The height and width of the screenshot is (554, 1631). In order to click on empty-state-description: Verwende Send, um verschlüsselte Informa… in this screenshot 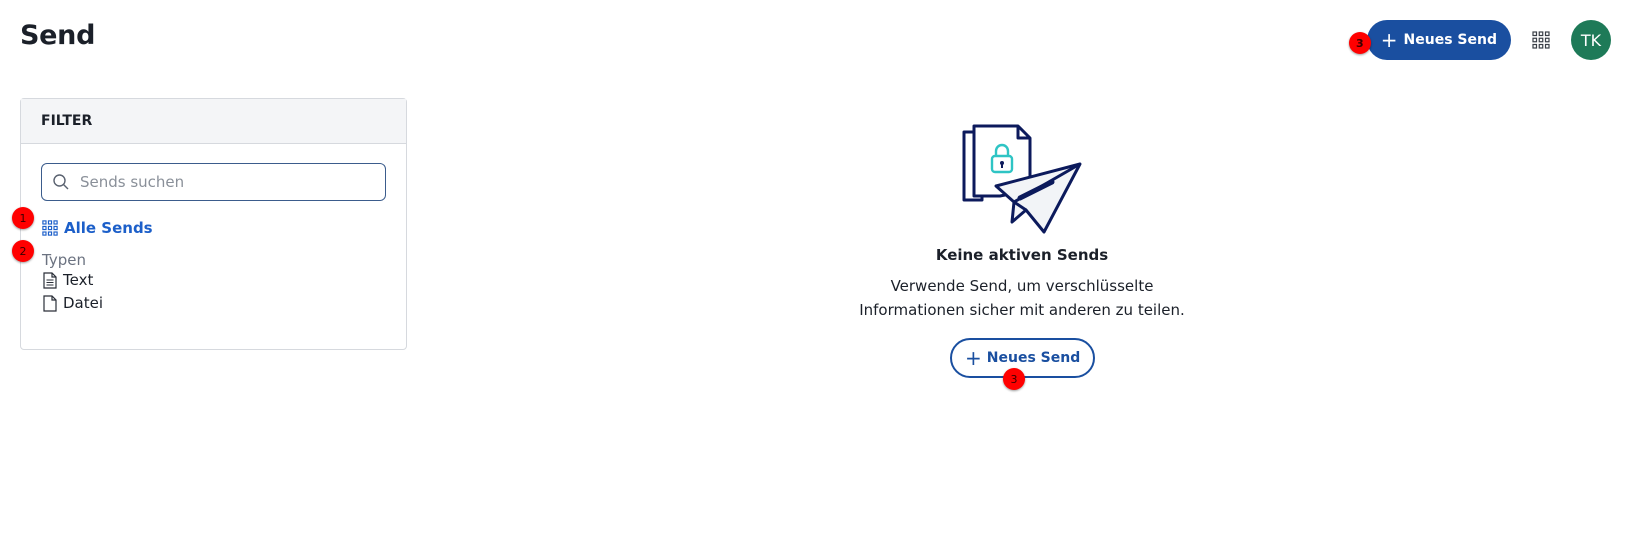, I will do `click(1022, 298)`.